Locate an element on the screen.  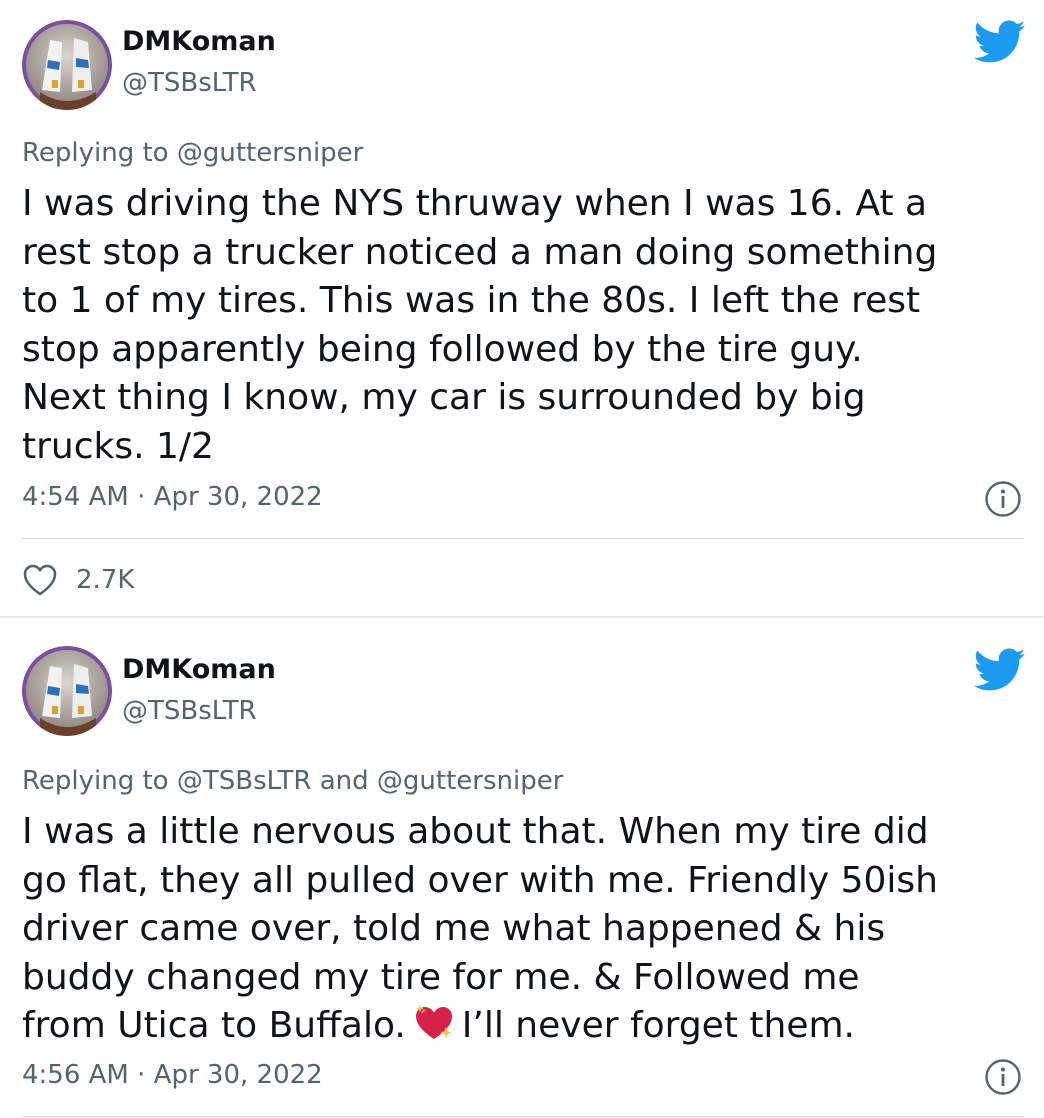
replying-mention: @guttersniper is located at coordinates (270, 153).